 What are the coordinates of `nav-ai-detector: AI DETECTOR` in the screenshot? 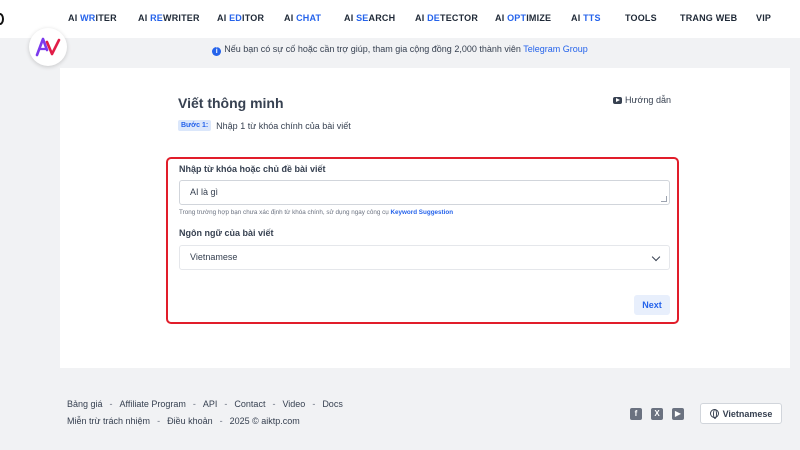 It's located at (446, 18).